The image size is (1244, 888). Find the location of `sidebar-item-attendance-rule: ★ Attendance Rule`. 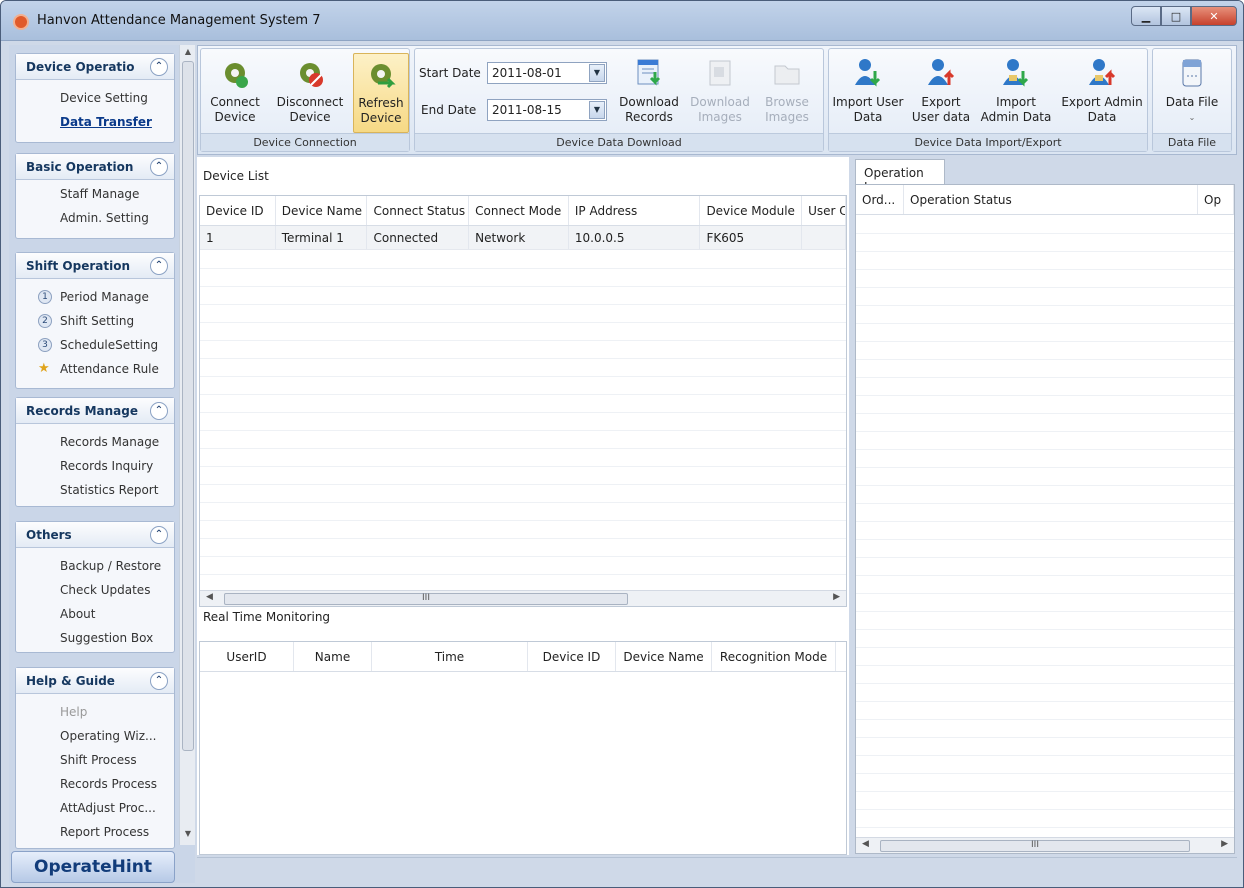

sidebar-item-attendance-rule: ★ Attendance Rule is located at coordinates (95, 369).